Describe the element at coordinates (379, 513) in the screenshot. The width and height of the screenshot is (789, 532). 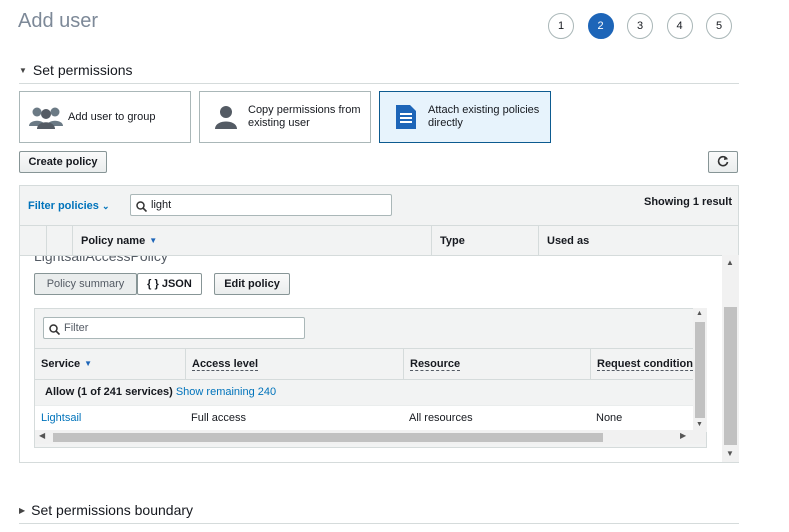
I see `set-permissions-boundary-header: ▶ Set permissions boundary` at that location.